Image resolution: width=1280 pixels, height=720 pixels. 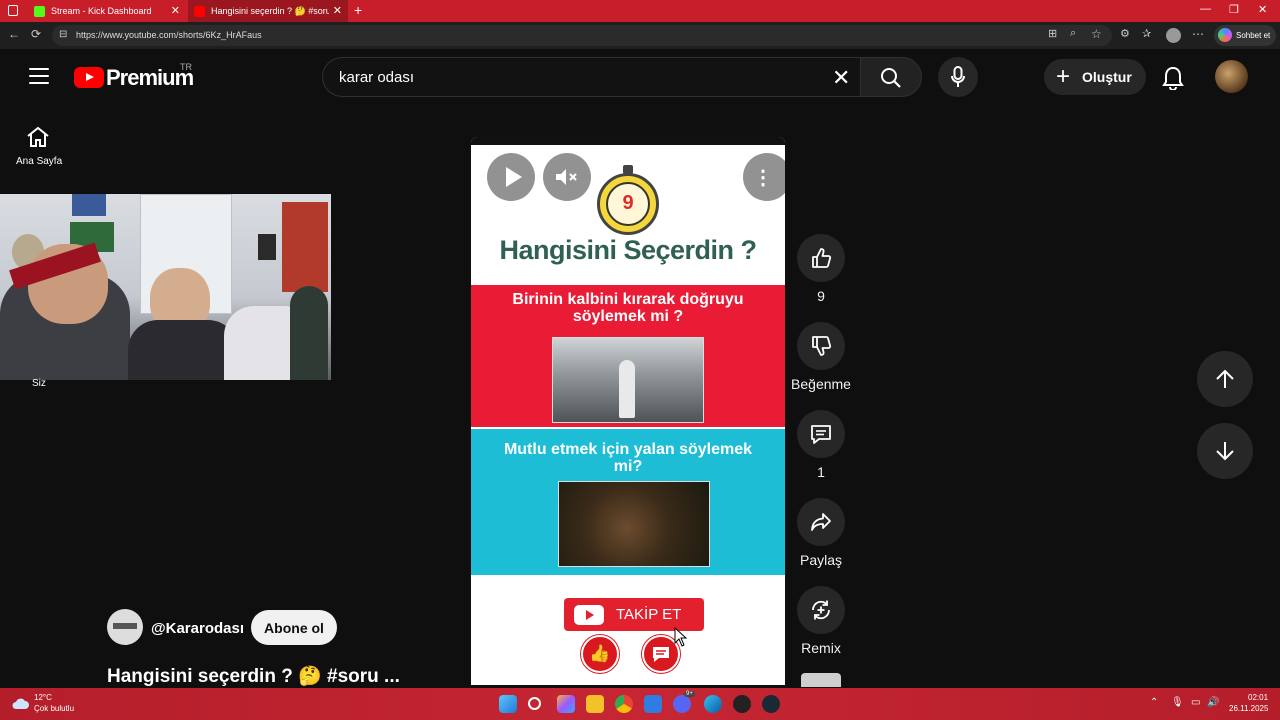 What do you see at coordinates (1248, 708) in the screenshot?
I see `clock-date: 26.11.2025` at bounding box center [1248, 708].